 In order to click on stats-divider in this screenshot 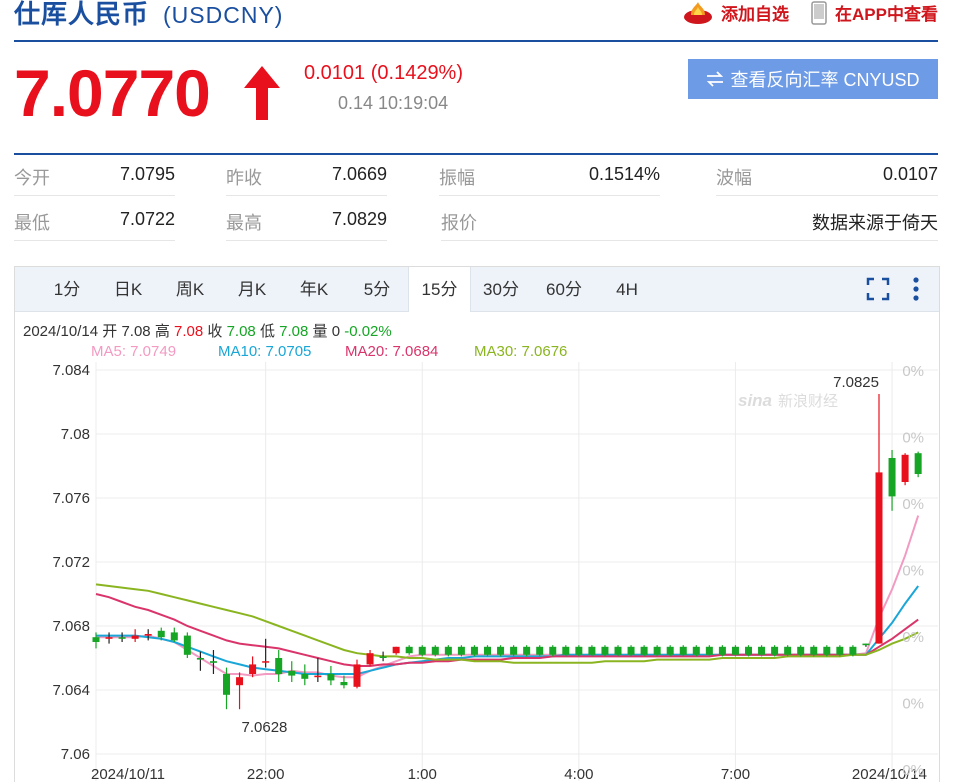, I will do `click(476, 154)`.